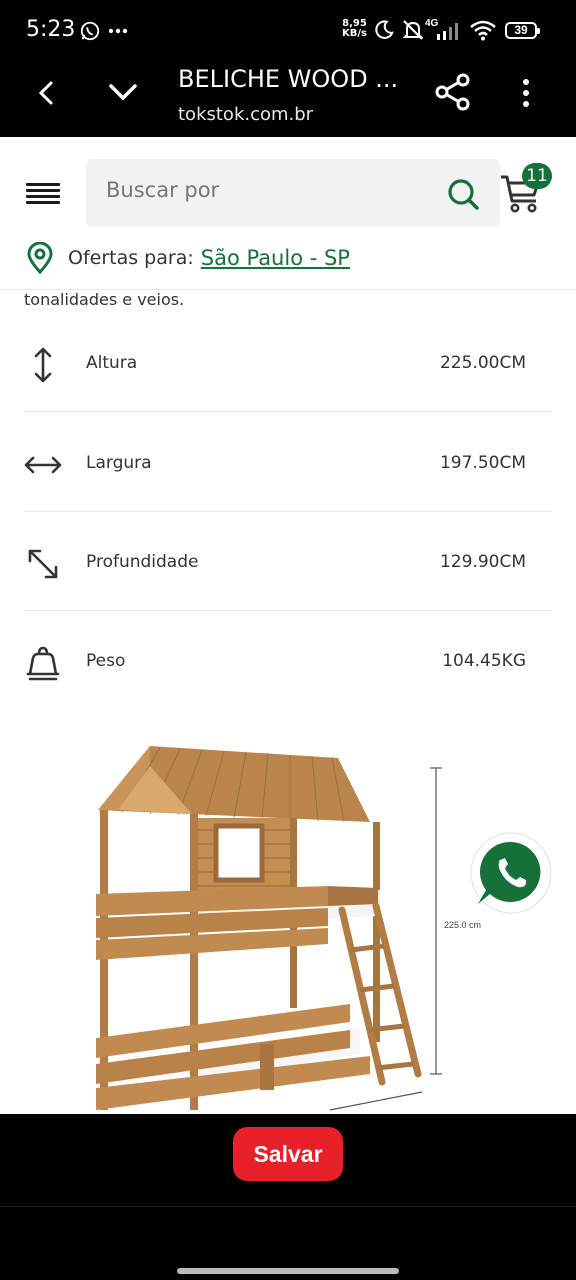 The width and height of the screenshot is (576, 1280). What do you see at coordinates (112, 363) in the screenshot?
I see `spec-label: Altura` at bounding box center [112, 363].